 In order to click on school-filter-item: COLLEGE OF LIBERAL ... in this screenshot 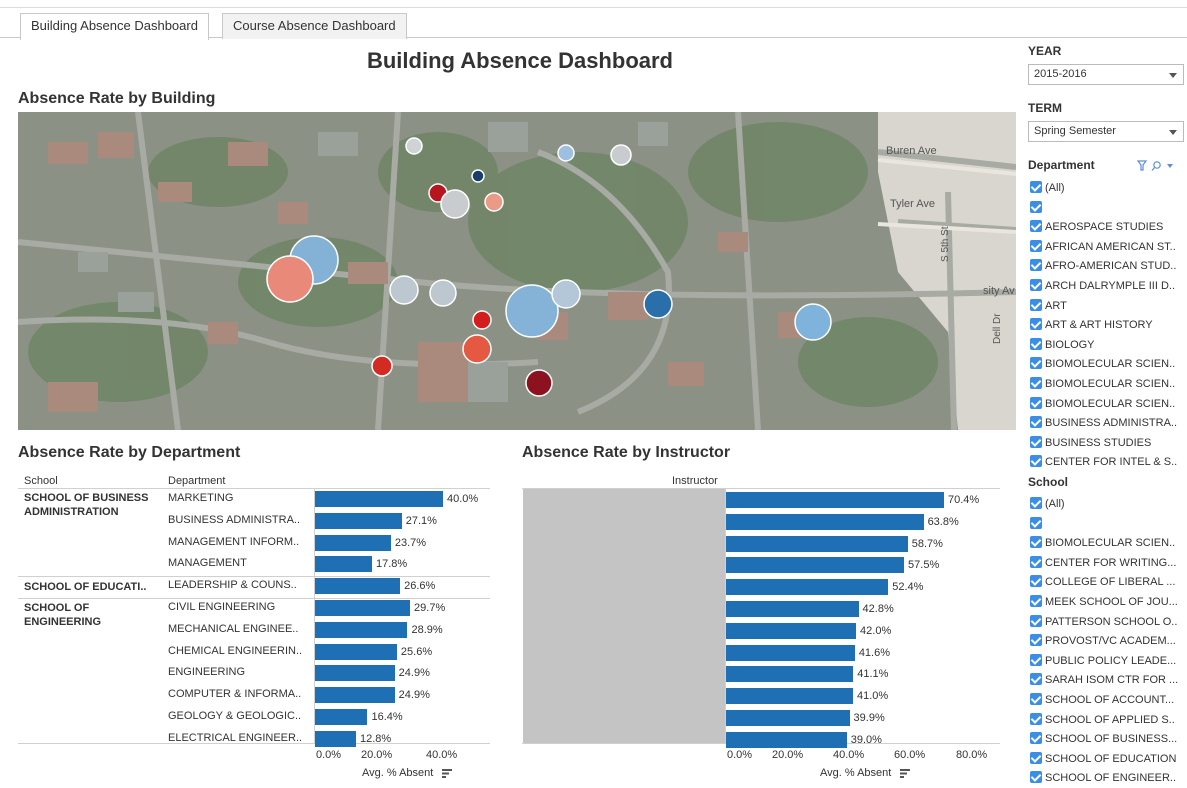, I will do `click(1102, 582)`.